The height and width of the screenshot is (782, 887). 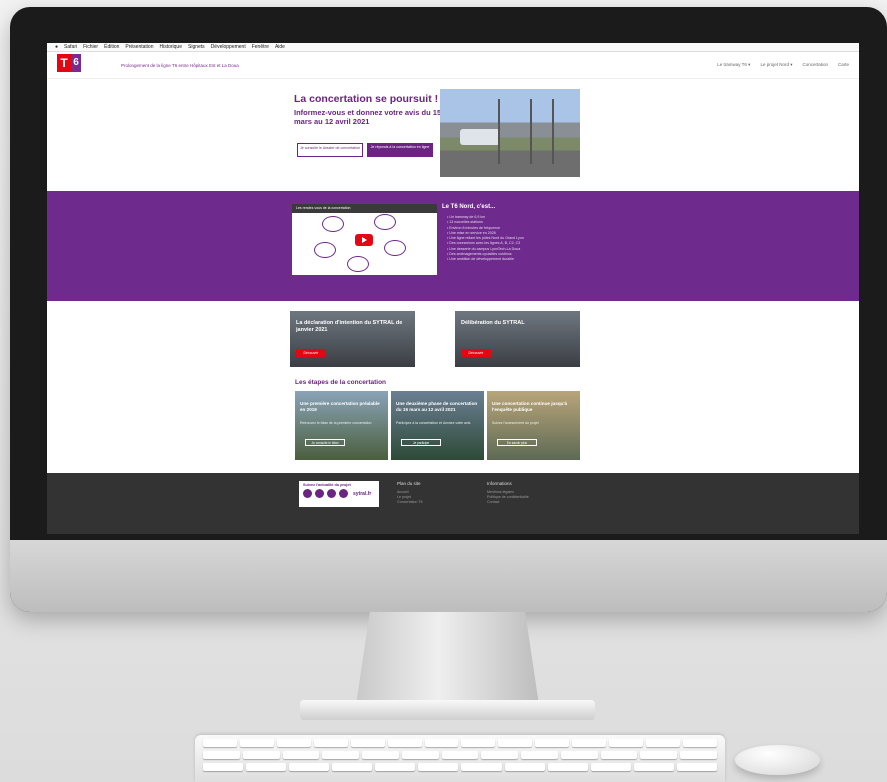 What do you see at coordinates (448, 576) in the screenshot?
I see `monitor-chin` at bounding box center [448, 576].